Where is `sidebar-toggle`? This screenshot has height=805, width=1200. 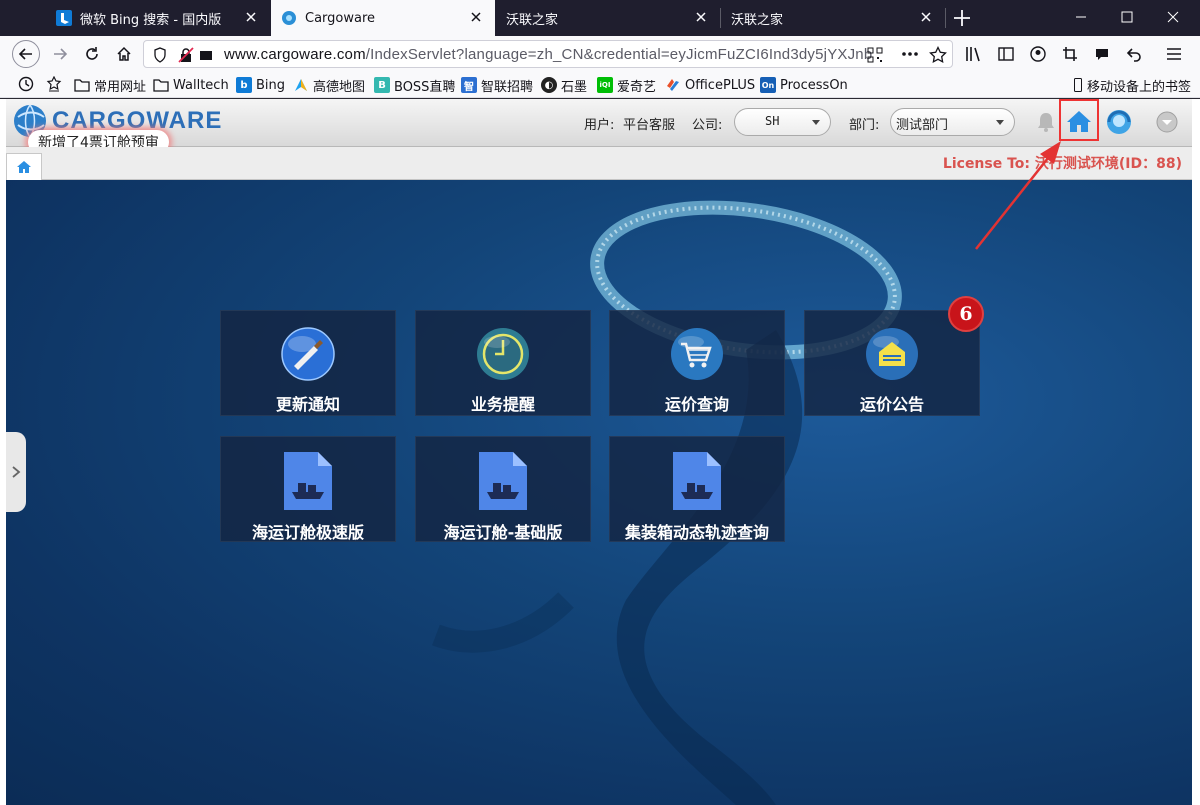 sidebar-toggle is located at coordinates (16, 472).